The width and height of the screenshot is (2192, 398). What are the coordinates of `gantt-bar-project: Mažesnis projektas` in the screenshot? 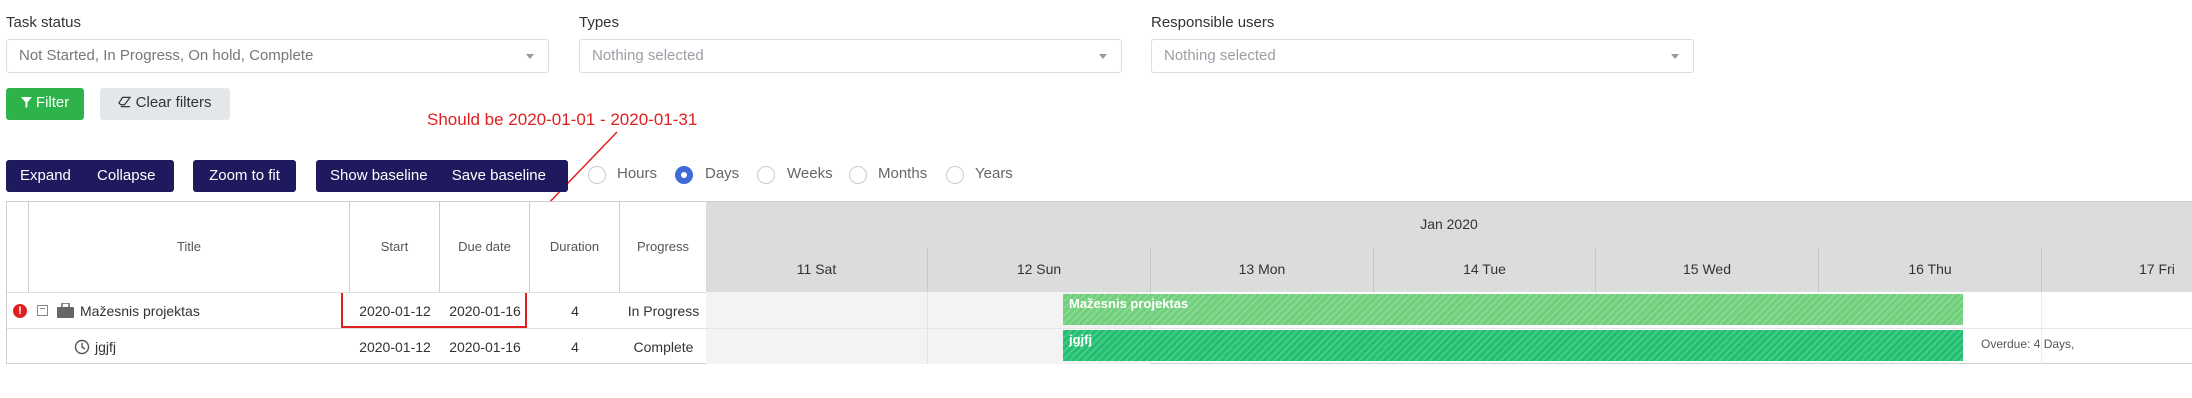 It's located at (1513, 309).